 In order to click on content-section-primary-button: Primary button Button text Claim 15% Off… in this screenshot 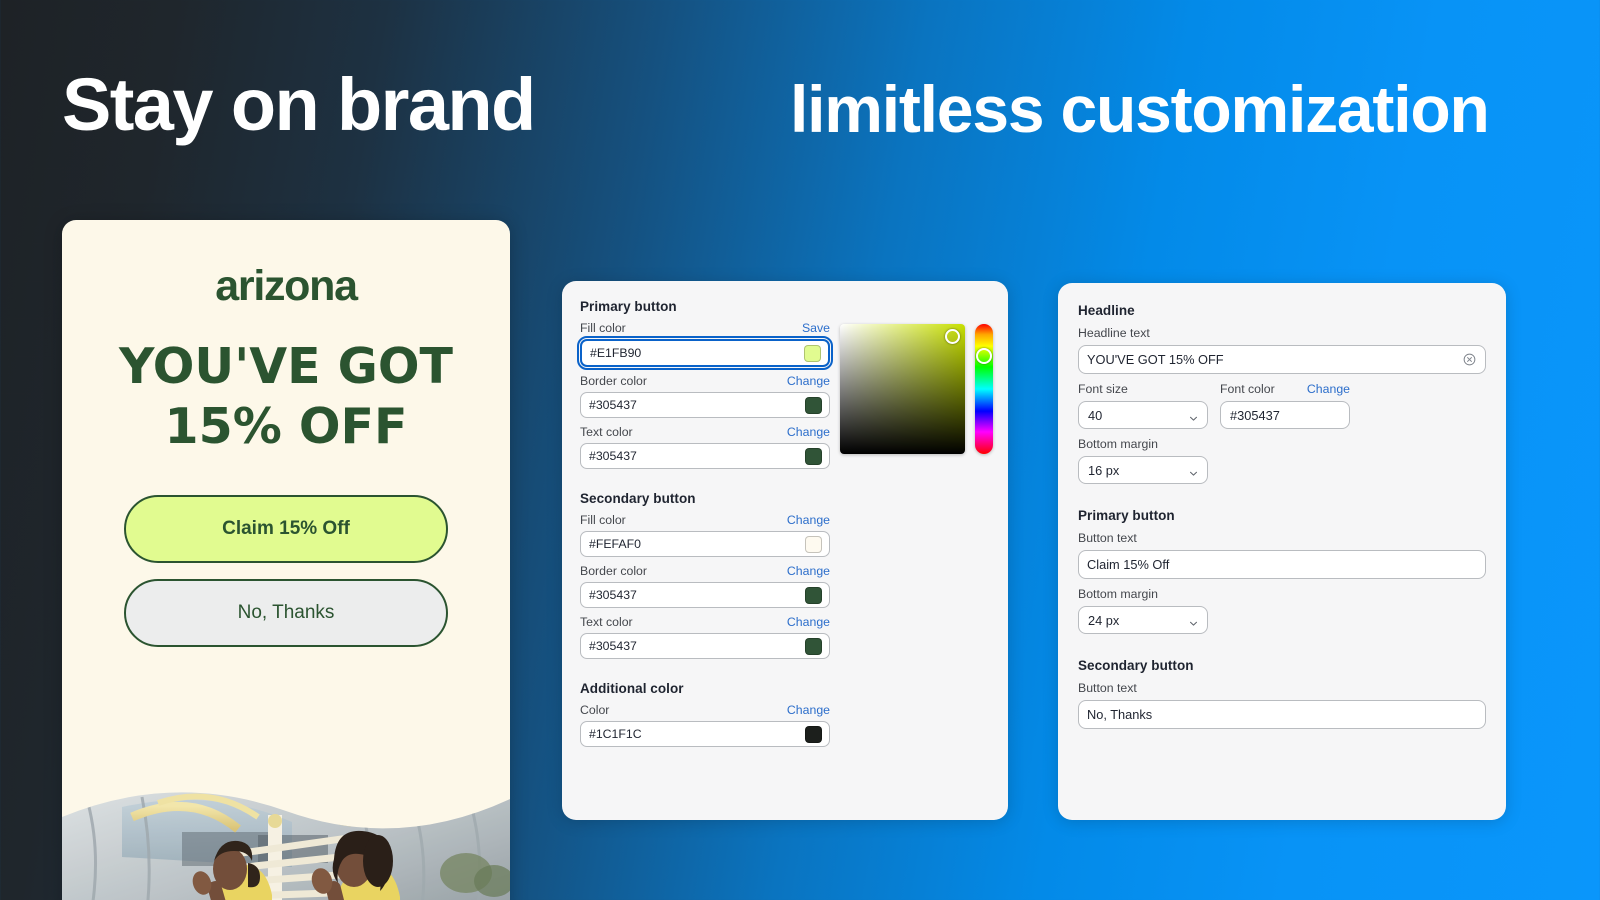, I will do `click(1282, 571)`.